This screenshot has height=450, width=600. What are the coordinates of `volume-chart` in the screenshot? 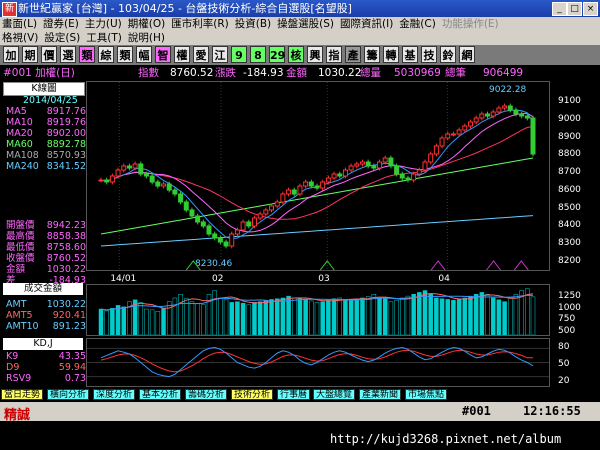 It's located at (318, 310).